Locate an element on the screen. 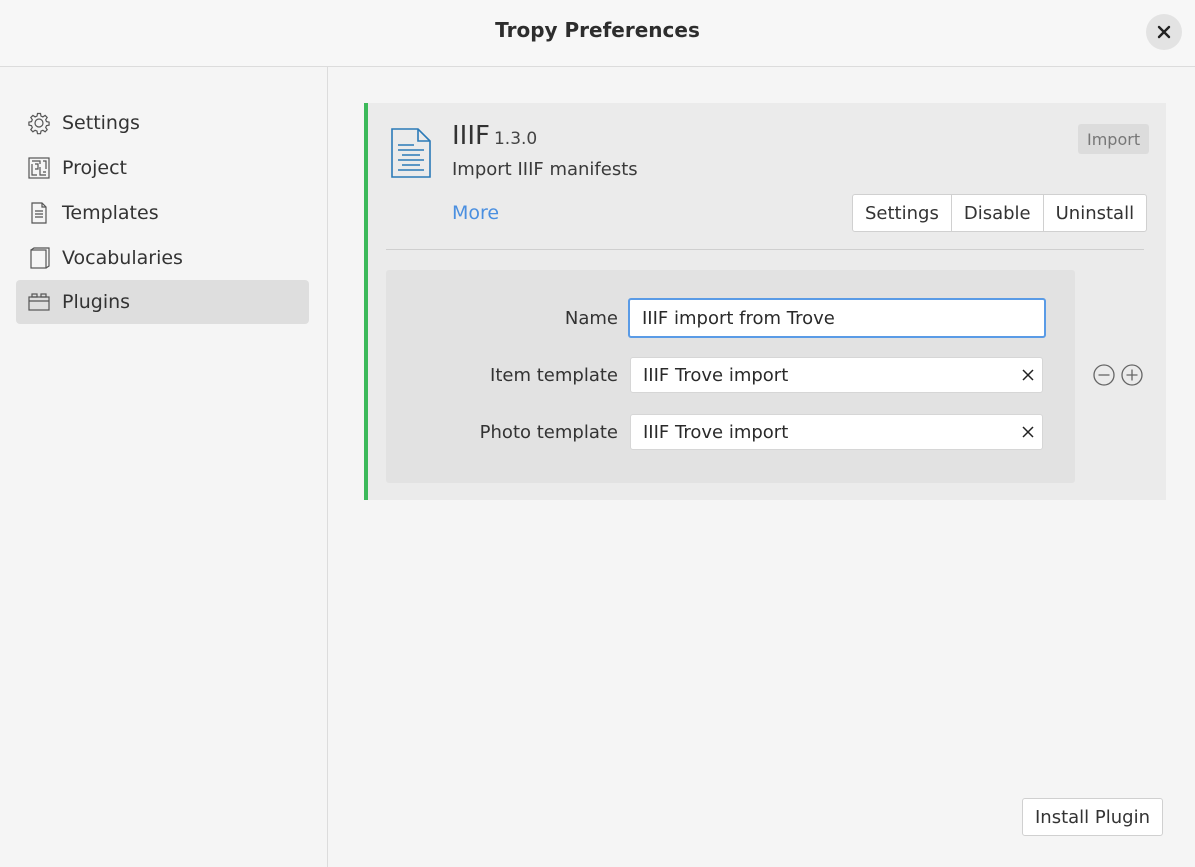  install-plugin-button: Install Plugin is located at coordinates (1093, 817).